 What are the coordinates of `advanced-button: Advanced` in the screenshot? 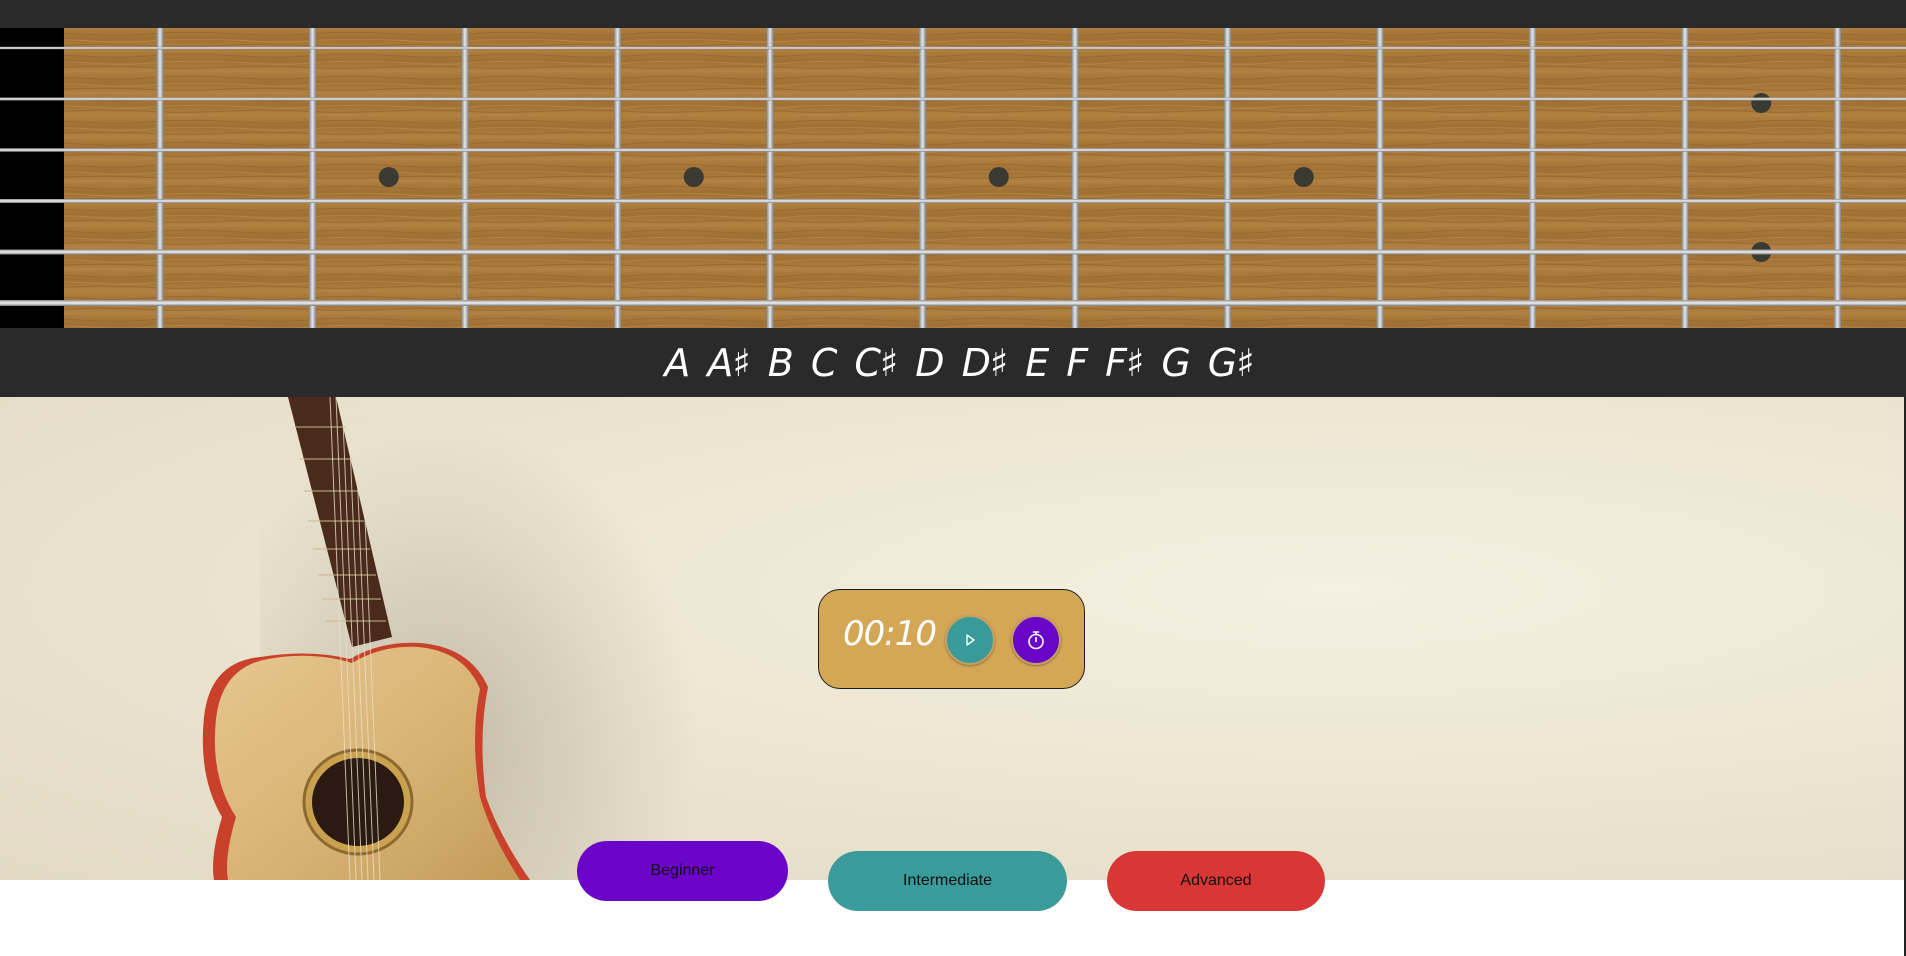 It's located at (1216, 881).